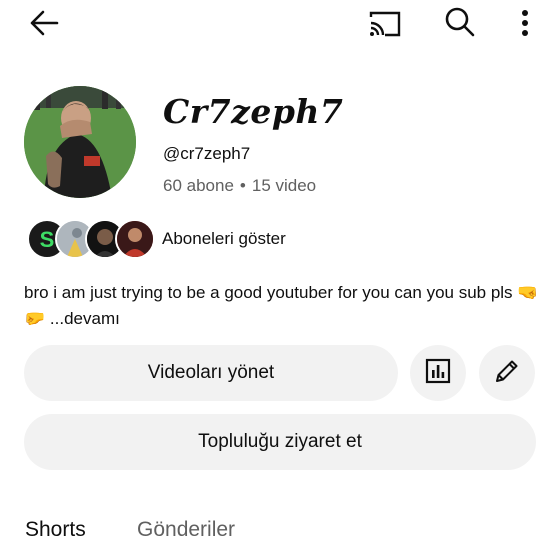 The height and width of the screenshot is (560, 560). Describe the element at coordinates (198, 185) in the screenshot. I see `subscriber-count: 60 abone` at that location.